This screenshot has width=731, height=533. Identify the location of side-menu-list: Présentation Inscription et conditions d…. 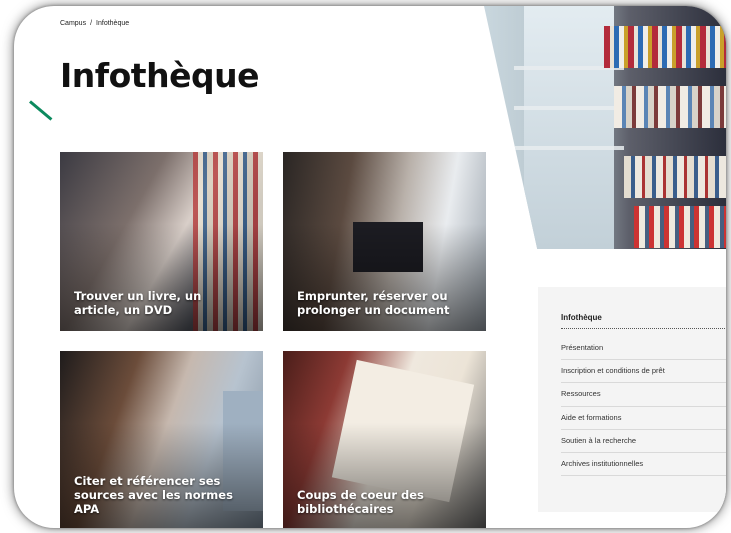
(643, 407).